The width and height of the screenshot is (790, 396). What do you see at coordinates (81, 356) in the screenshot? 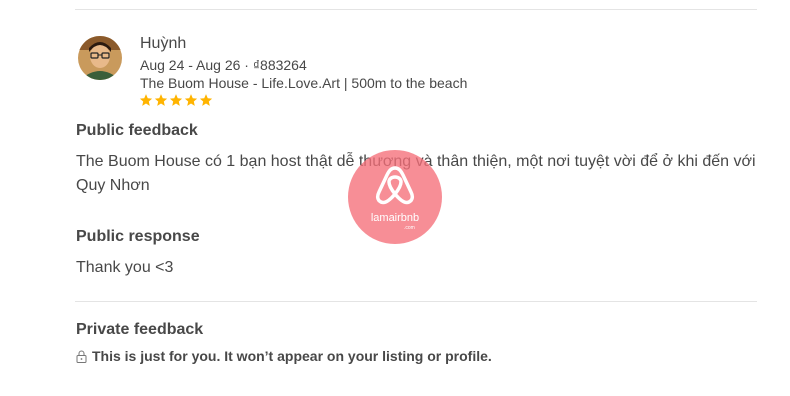
I see `lock-icon` at bounding box center [81, 356].